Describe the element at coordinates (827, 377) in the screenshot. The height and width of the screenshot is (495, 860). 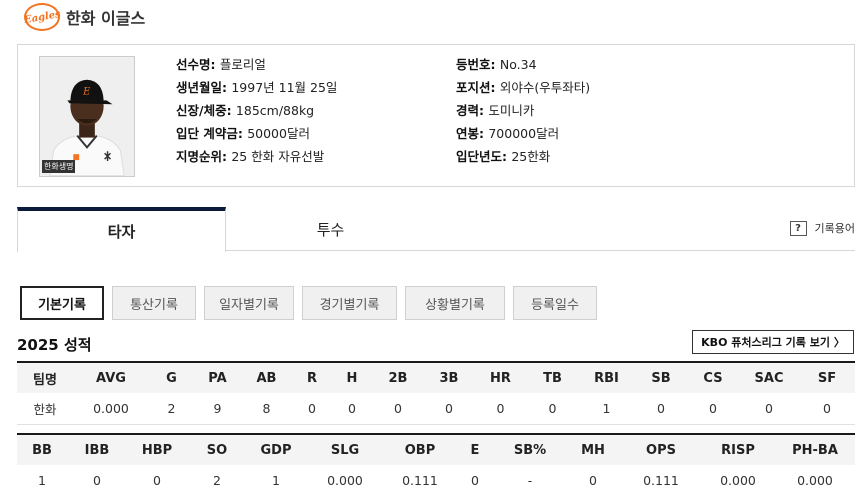
I see `column-header: SF` at that location.